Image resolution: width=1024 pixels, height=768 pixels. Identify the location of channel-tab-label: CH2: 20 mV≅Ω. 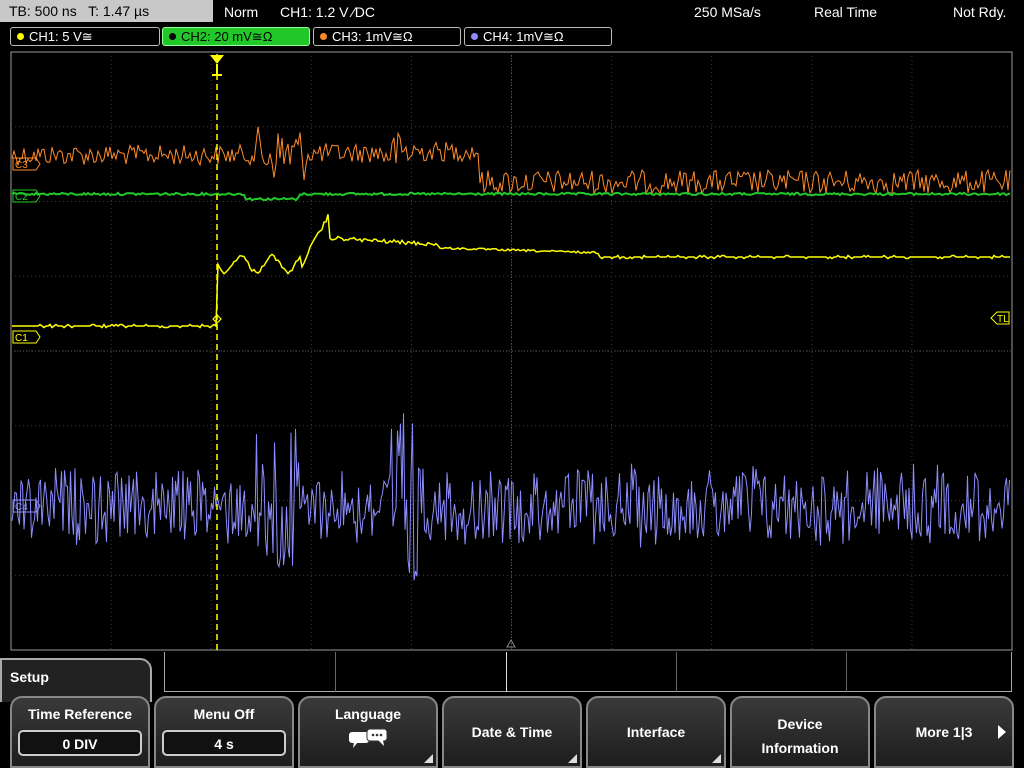
(227, 36).